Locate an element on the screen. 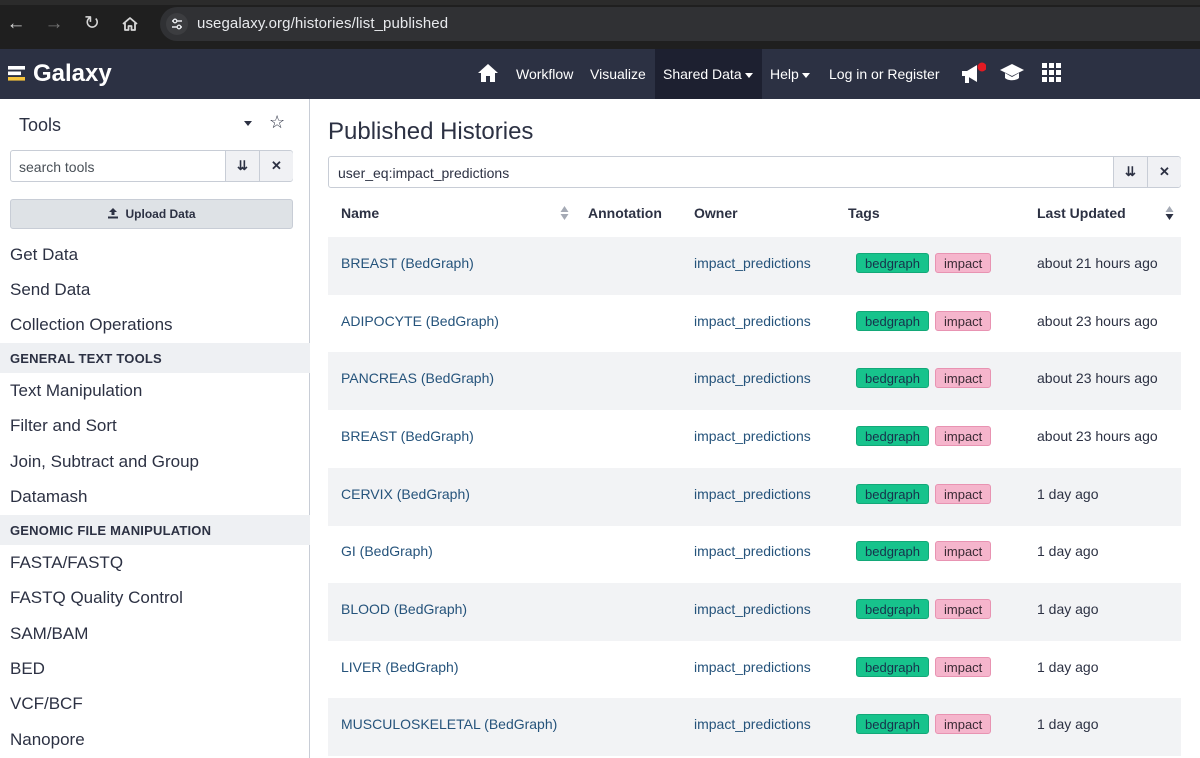 Image resolution: width=1200 pixels, height=758 pixels. advanced-filter-icon: ⇊ is located at coordinates (1130, 172).